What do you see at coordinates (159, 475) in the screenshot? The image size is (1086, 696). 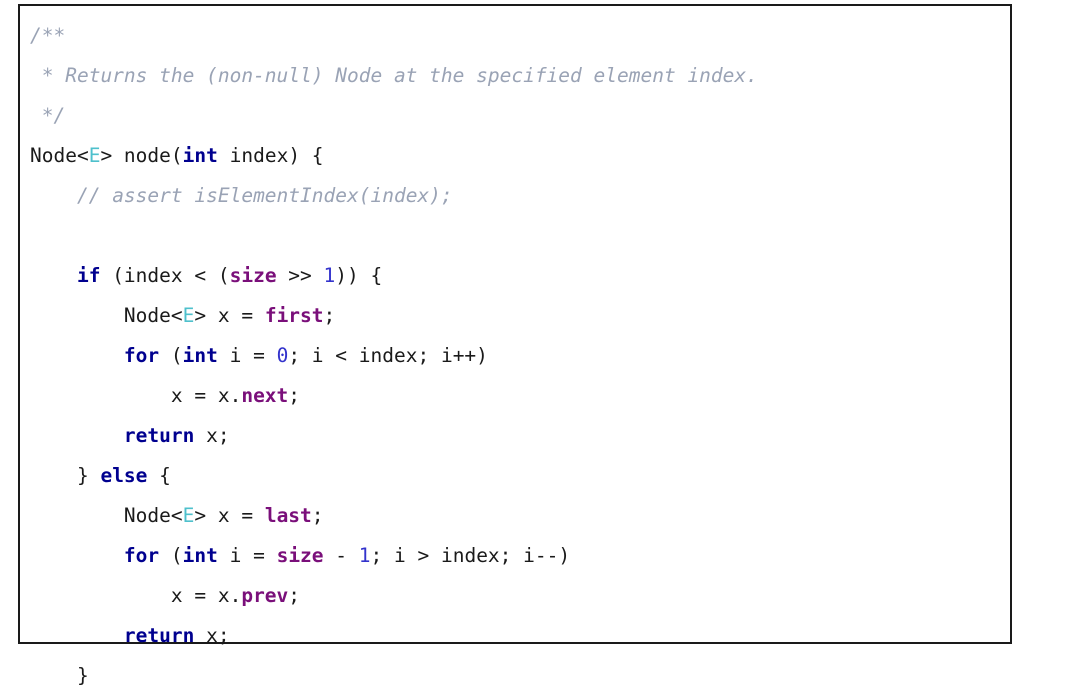 I see `code-token-plain: {` at bounding box center [159, 475].